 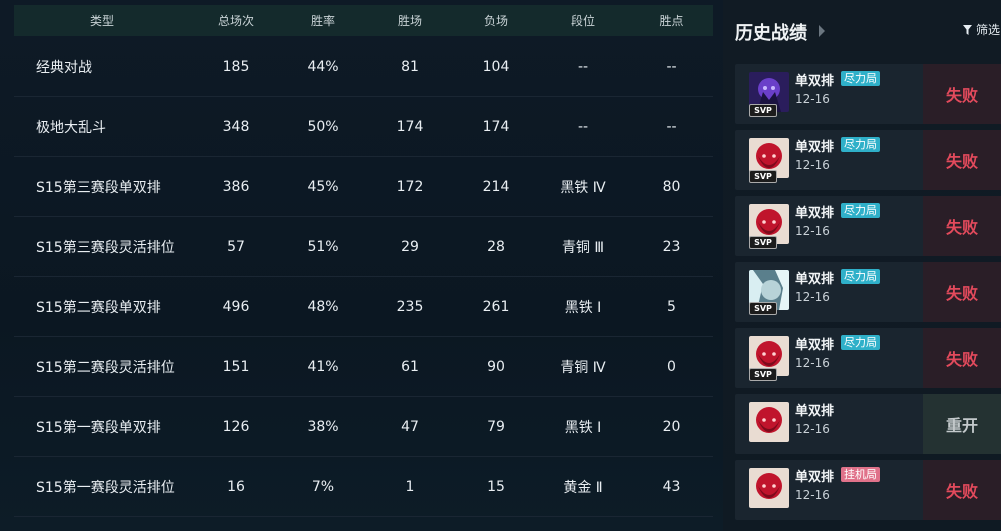 I want to click on row-winrate: 48%, so click(x=323, y=306).